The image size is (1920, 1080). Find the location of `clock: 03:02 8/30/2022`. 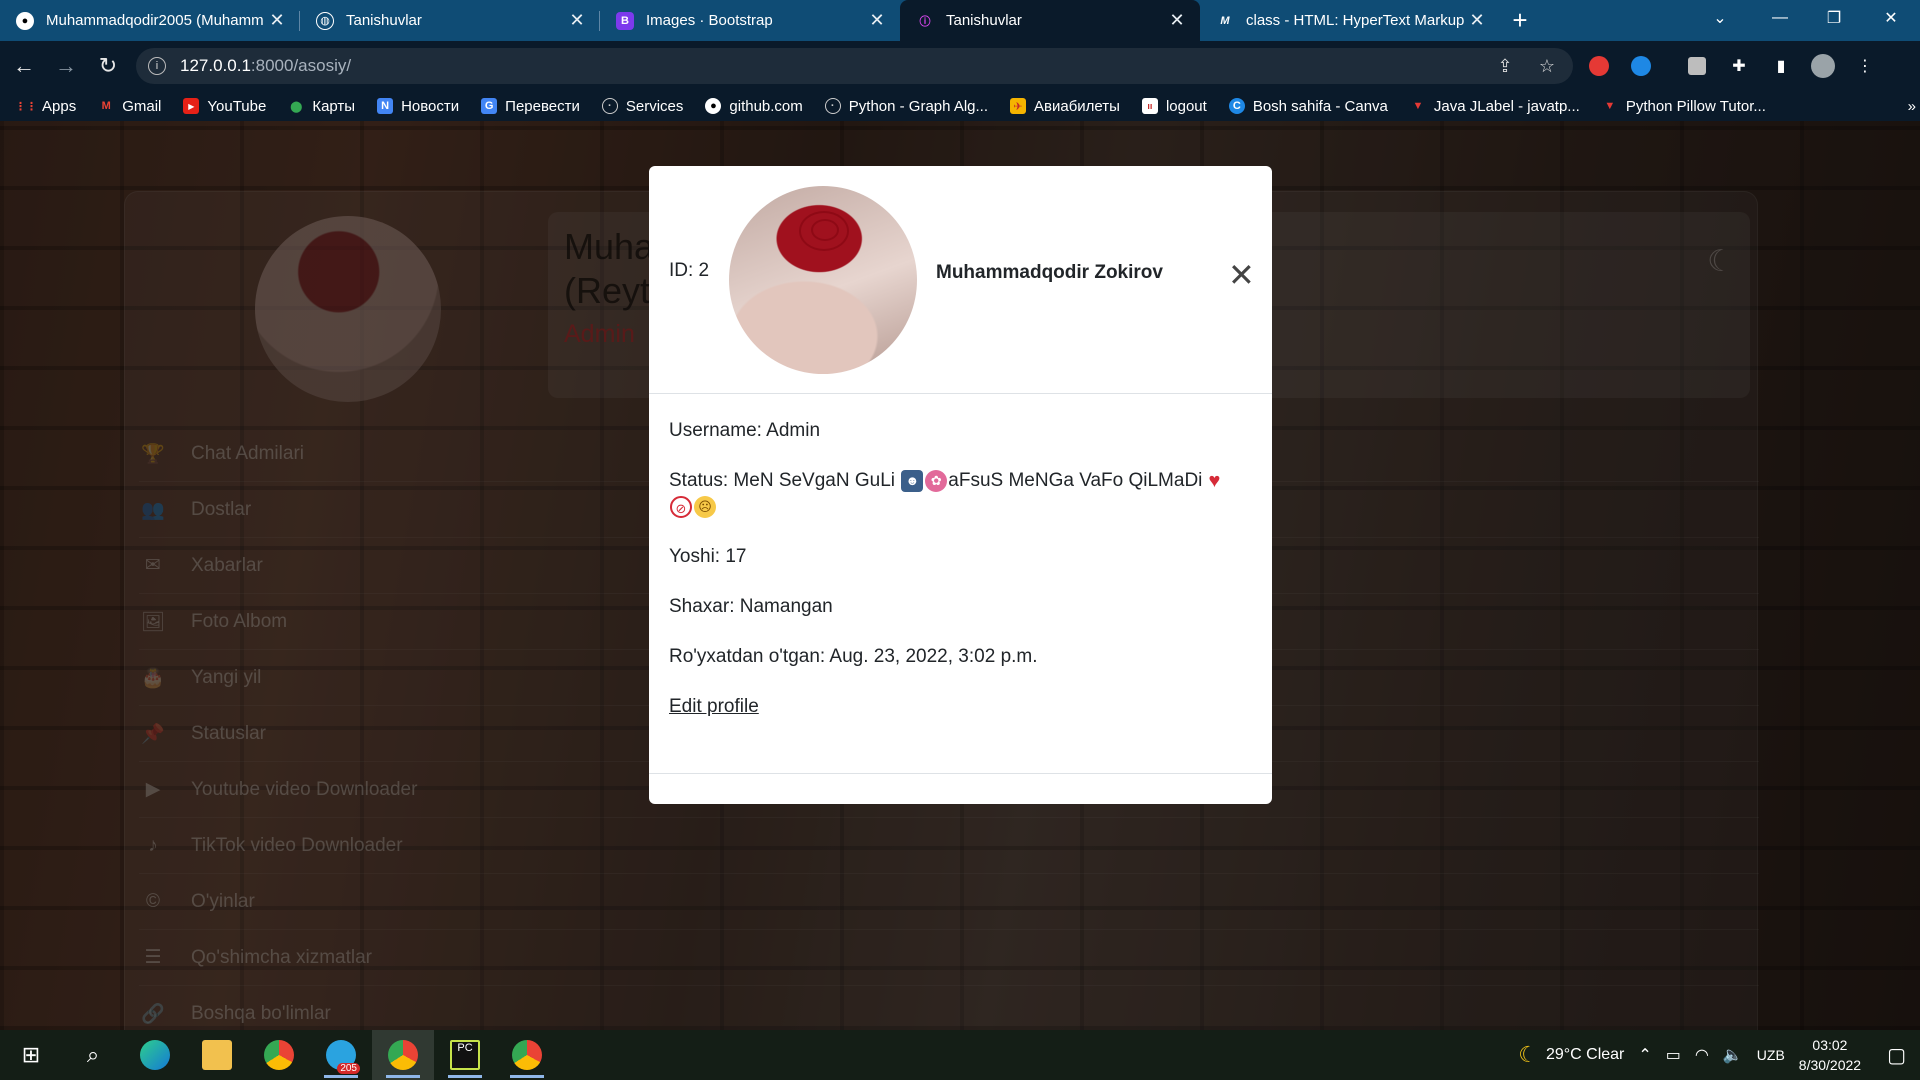

clock: 03:02 8/30/2022 is located at coordinates (1830, 1055).